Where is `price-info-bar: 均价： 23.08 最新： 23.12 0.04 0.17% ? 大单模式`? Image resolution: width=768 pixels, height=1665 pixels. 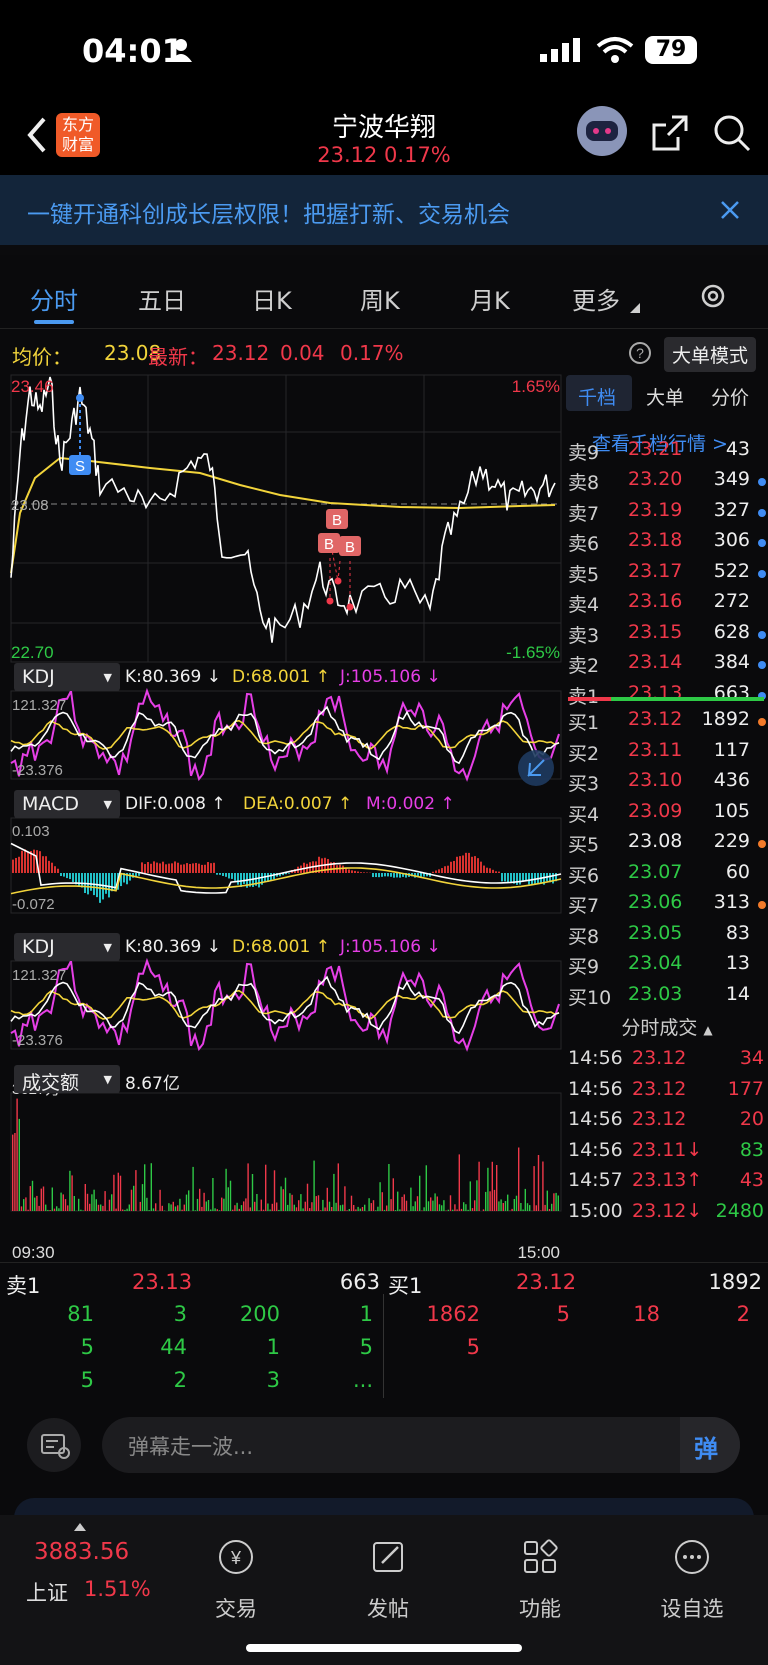 price-info-bar: 均价： 23.08 最新： 23.12 0.04 0.17% ? 大单模式 is located at coordinates (384, 353).